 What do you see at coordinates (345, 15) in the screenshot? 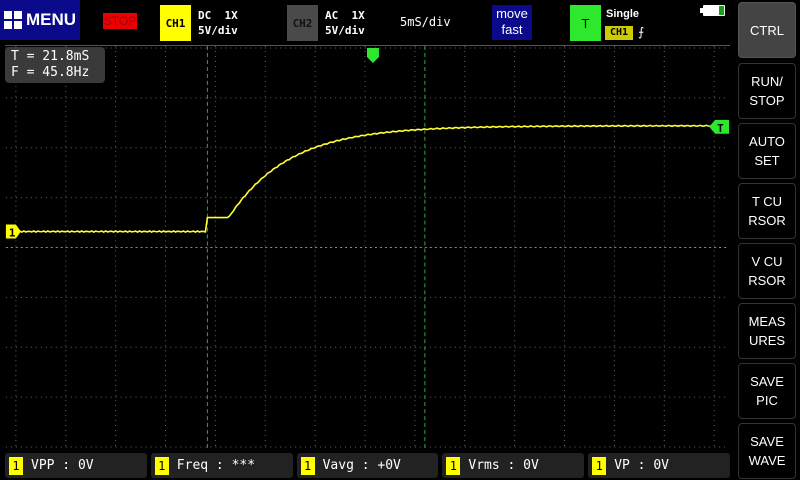
I see `ch2-coupling: AC 1X` at bounding box center [345, 15].